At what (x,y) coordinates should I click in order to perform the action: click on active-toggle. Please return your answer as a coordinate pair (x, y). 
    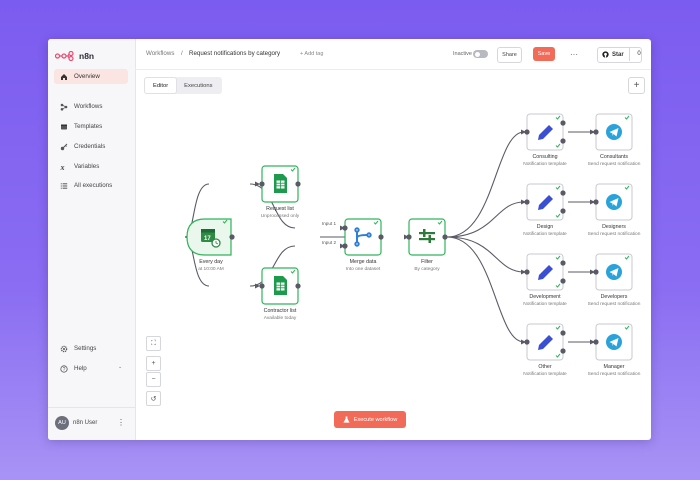
    Looking at the image, I should click on (480, 54).